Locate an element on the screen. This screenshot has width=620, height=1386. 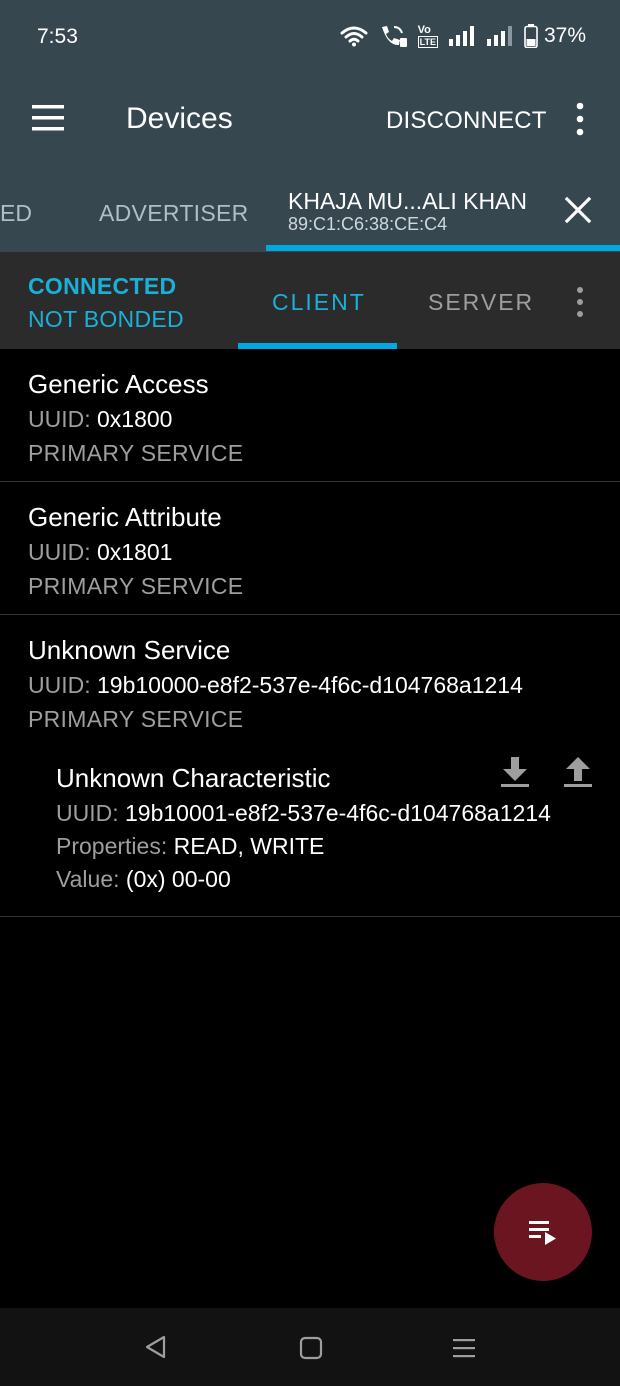
tab-client: CLIENT is located at coordinates (317, 300).